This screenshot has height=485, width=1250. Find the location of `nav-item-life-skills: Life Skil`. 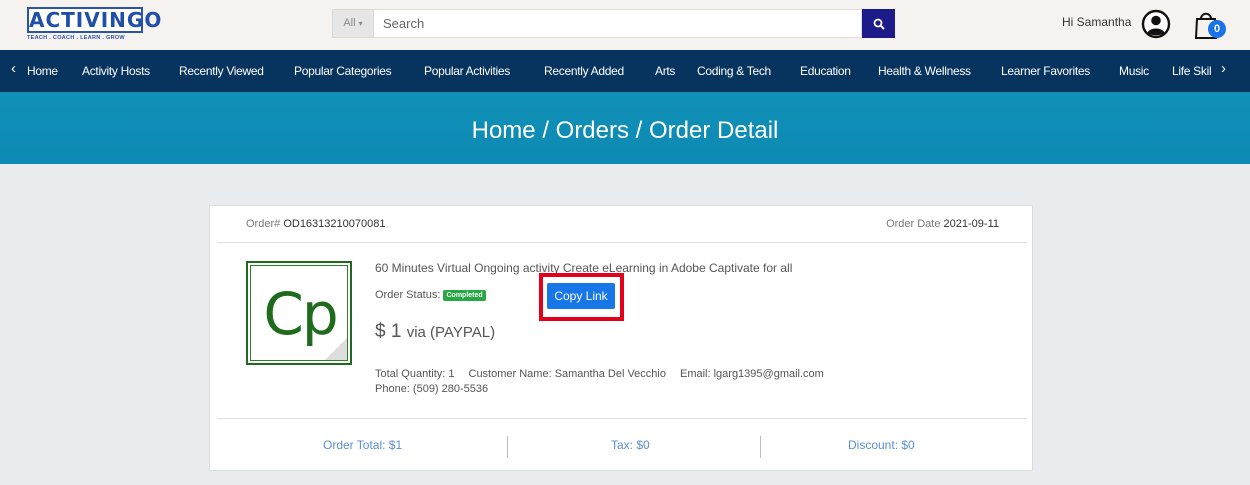

nav-item-life-skills: Life Skil is located at coordinates (1192, 71).